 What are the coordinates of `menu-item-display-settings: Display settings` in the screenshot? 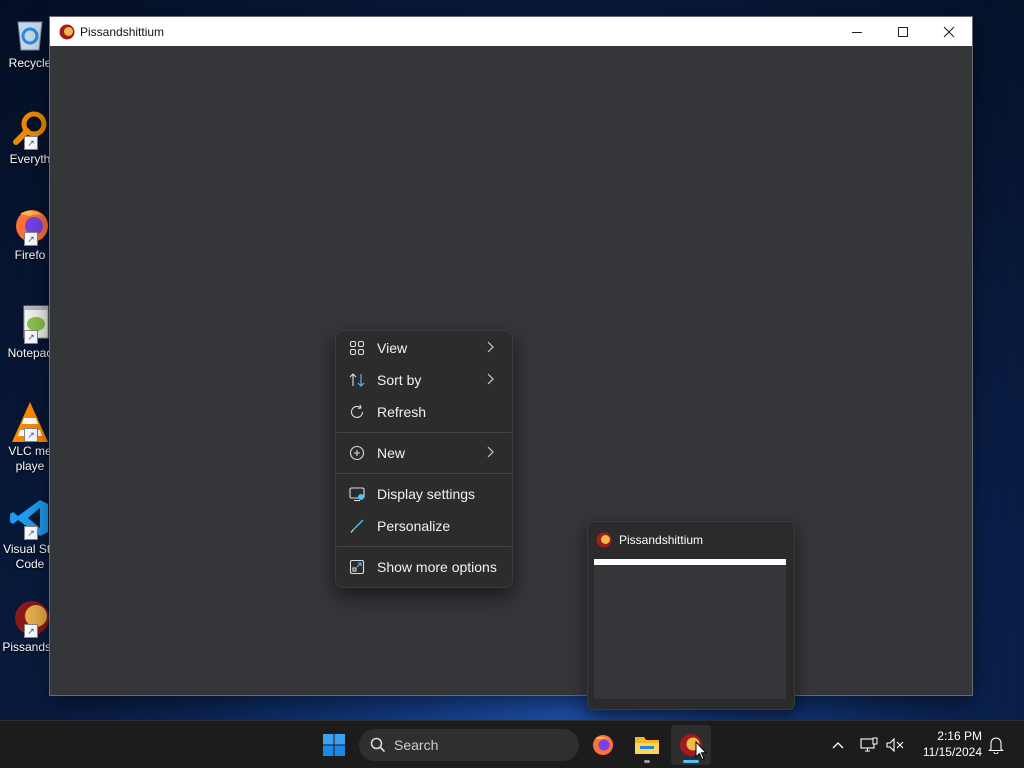 It's located at (424, 494).